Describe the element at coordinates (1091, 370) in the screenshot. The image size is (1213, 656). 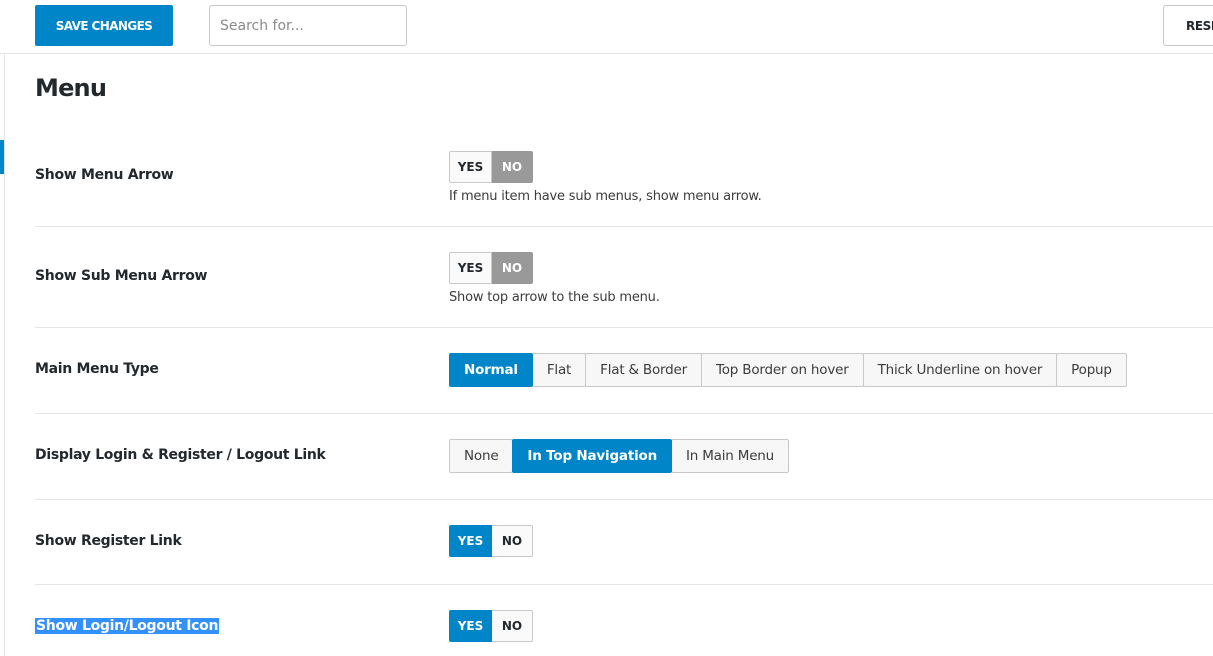
I see `menu-type-popup-option: Popup` at that location.